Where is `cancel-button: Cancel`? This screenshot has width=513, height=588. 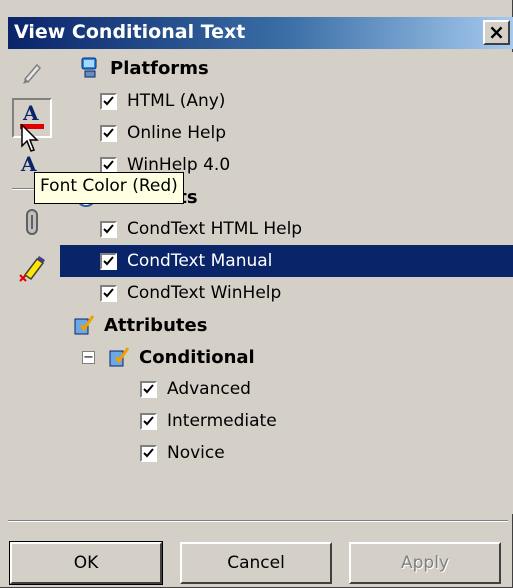
cancel-button: Cancel is located at coordinates (256, 563).